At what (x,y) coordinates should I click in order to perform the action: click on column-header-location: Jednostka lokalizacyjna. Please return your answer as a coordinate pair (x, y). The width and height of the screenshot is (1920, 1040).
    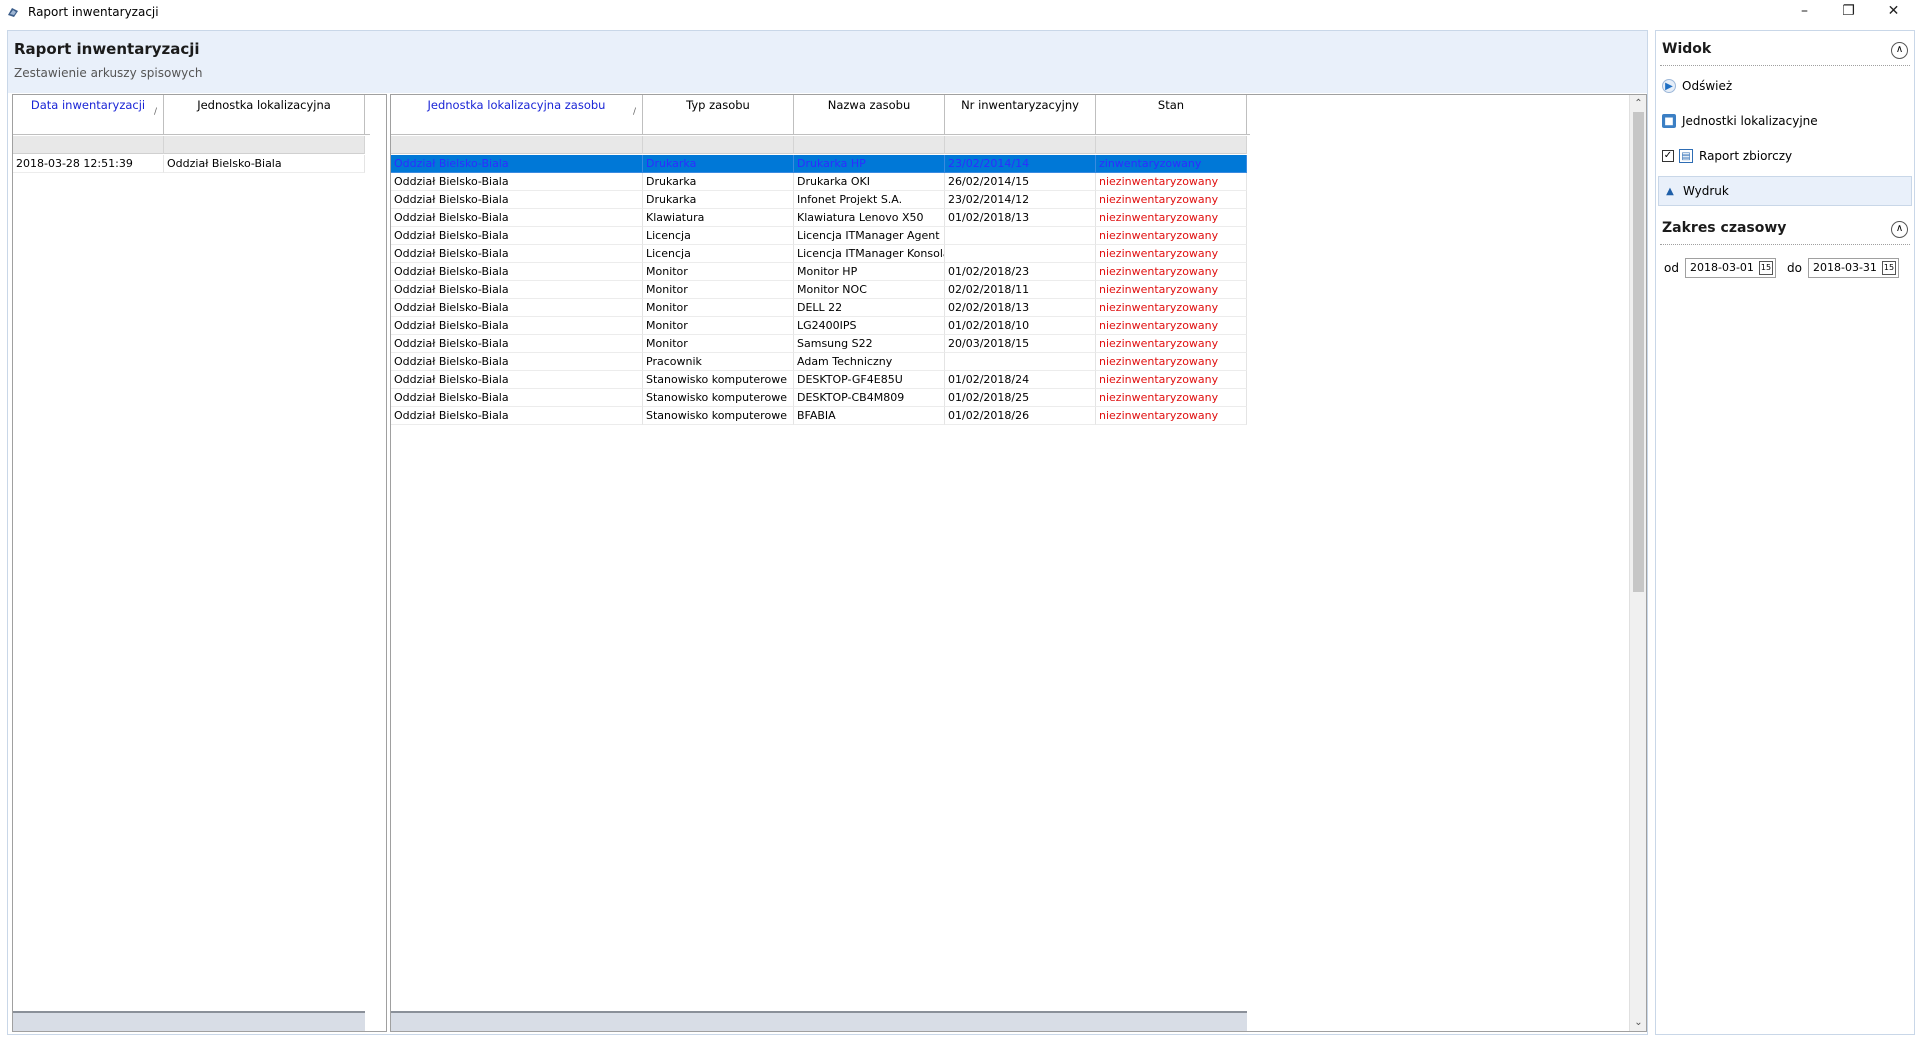
    Looking at the image, I should click on (264, 115).